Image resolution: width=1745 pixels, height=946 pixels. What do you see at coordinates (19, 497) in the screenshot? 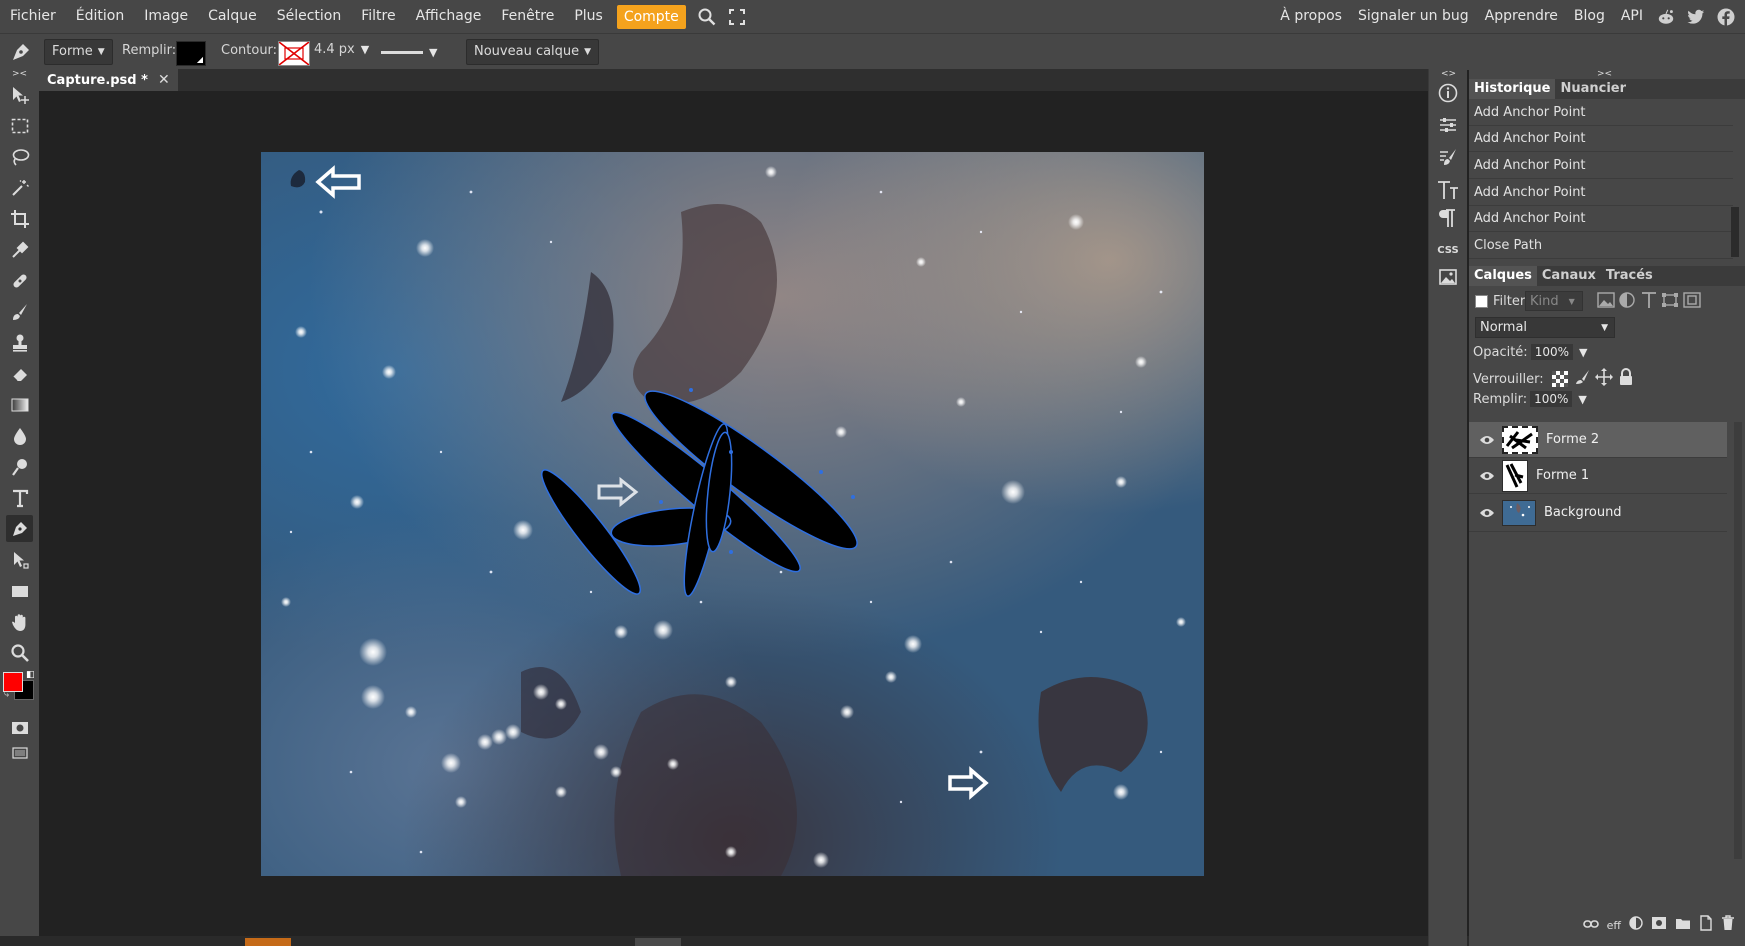
I see `type-tool-icon` at bounding box center [19, 497].